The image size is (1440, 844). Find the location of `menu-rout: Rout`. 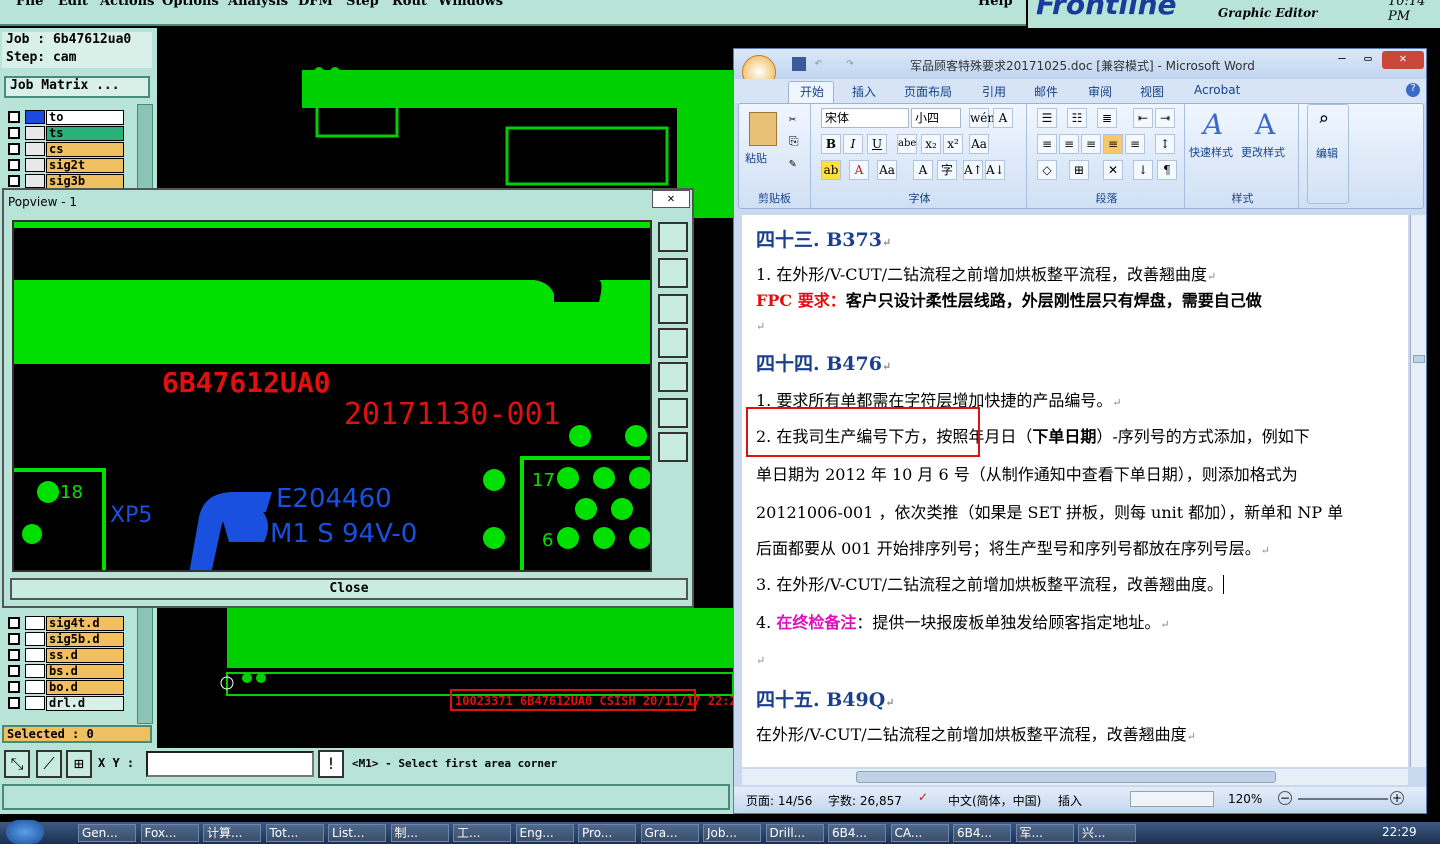

menu-rout: Rout is located at coordinates (409, 4).